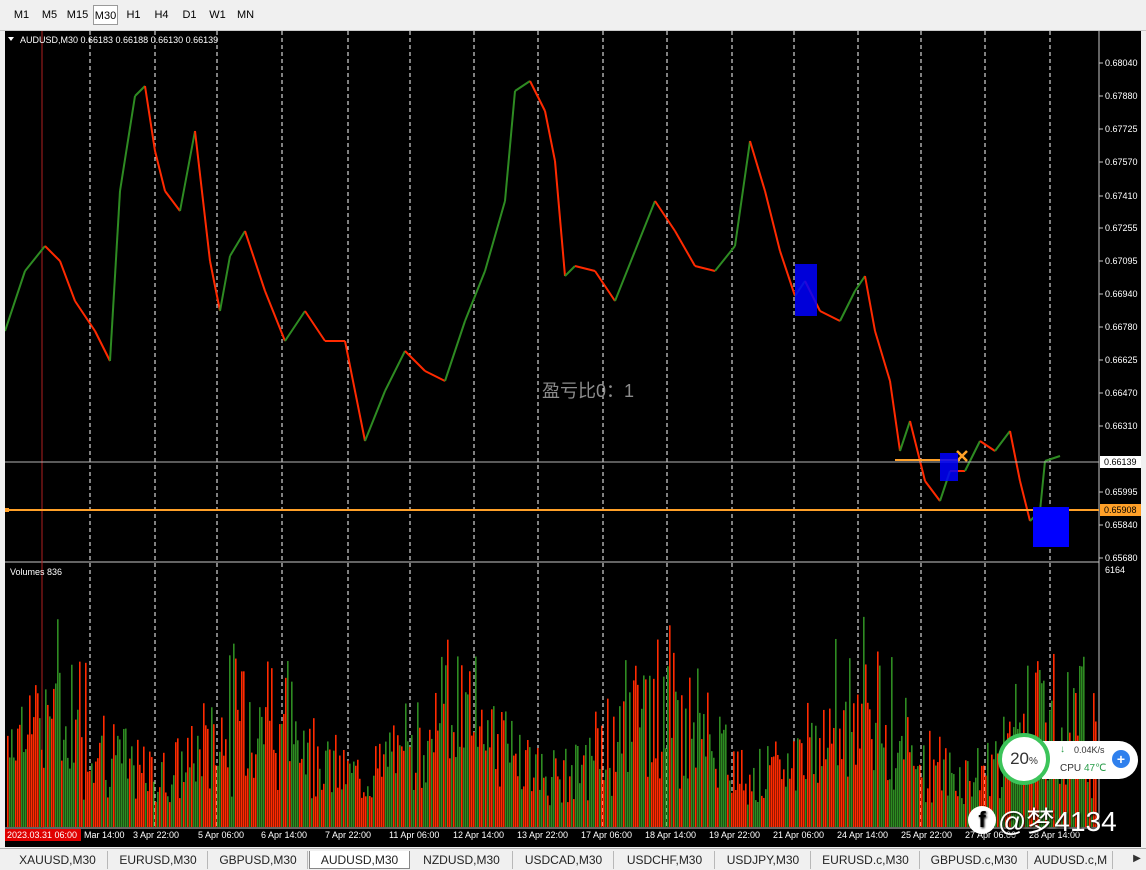 Image resolution: width=1146 pixels, height=870 pixels. I want to click on symbol-tab: AUDUSD,M30, so click(359, 860).